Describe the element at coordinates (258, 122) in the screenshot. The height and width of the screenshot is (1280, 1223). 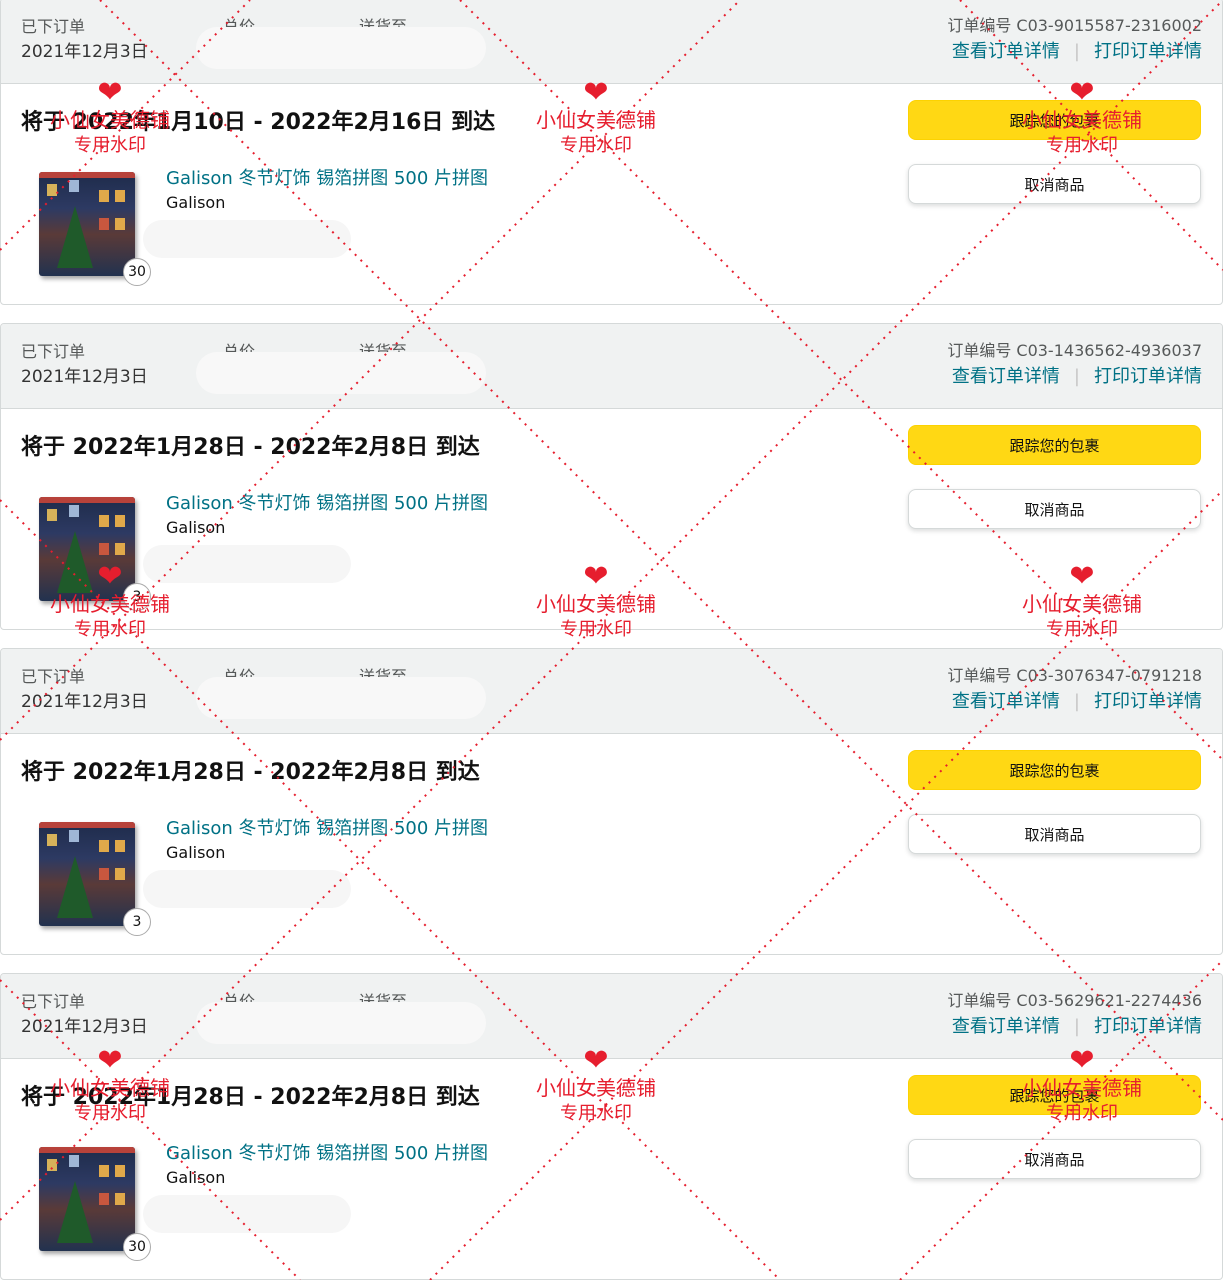
I see `arrival-date: 将于 2022年1月10日 - 2022年2月16日 到达` at that location.